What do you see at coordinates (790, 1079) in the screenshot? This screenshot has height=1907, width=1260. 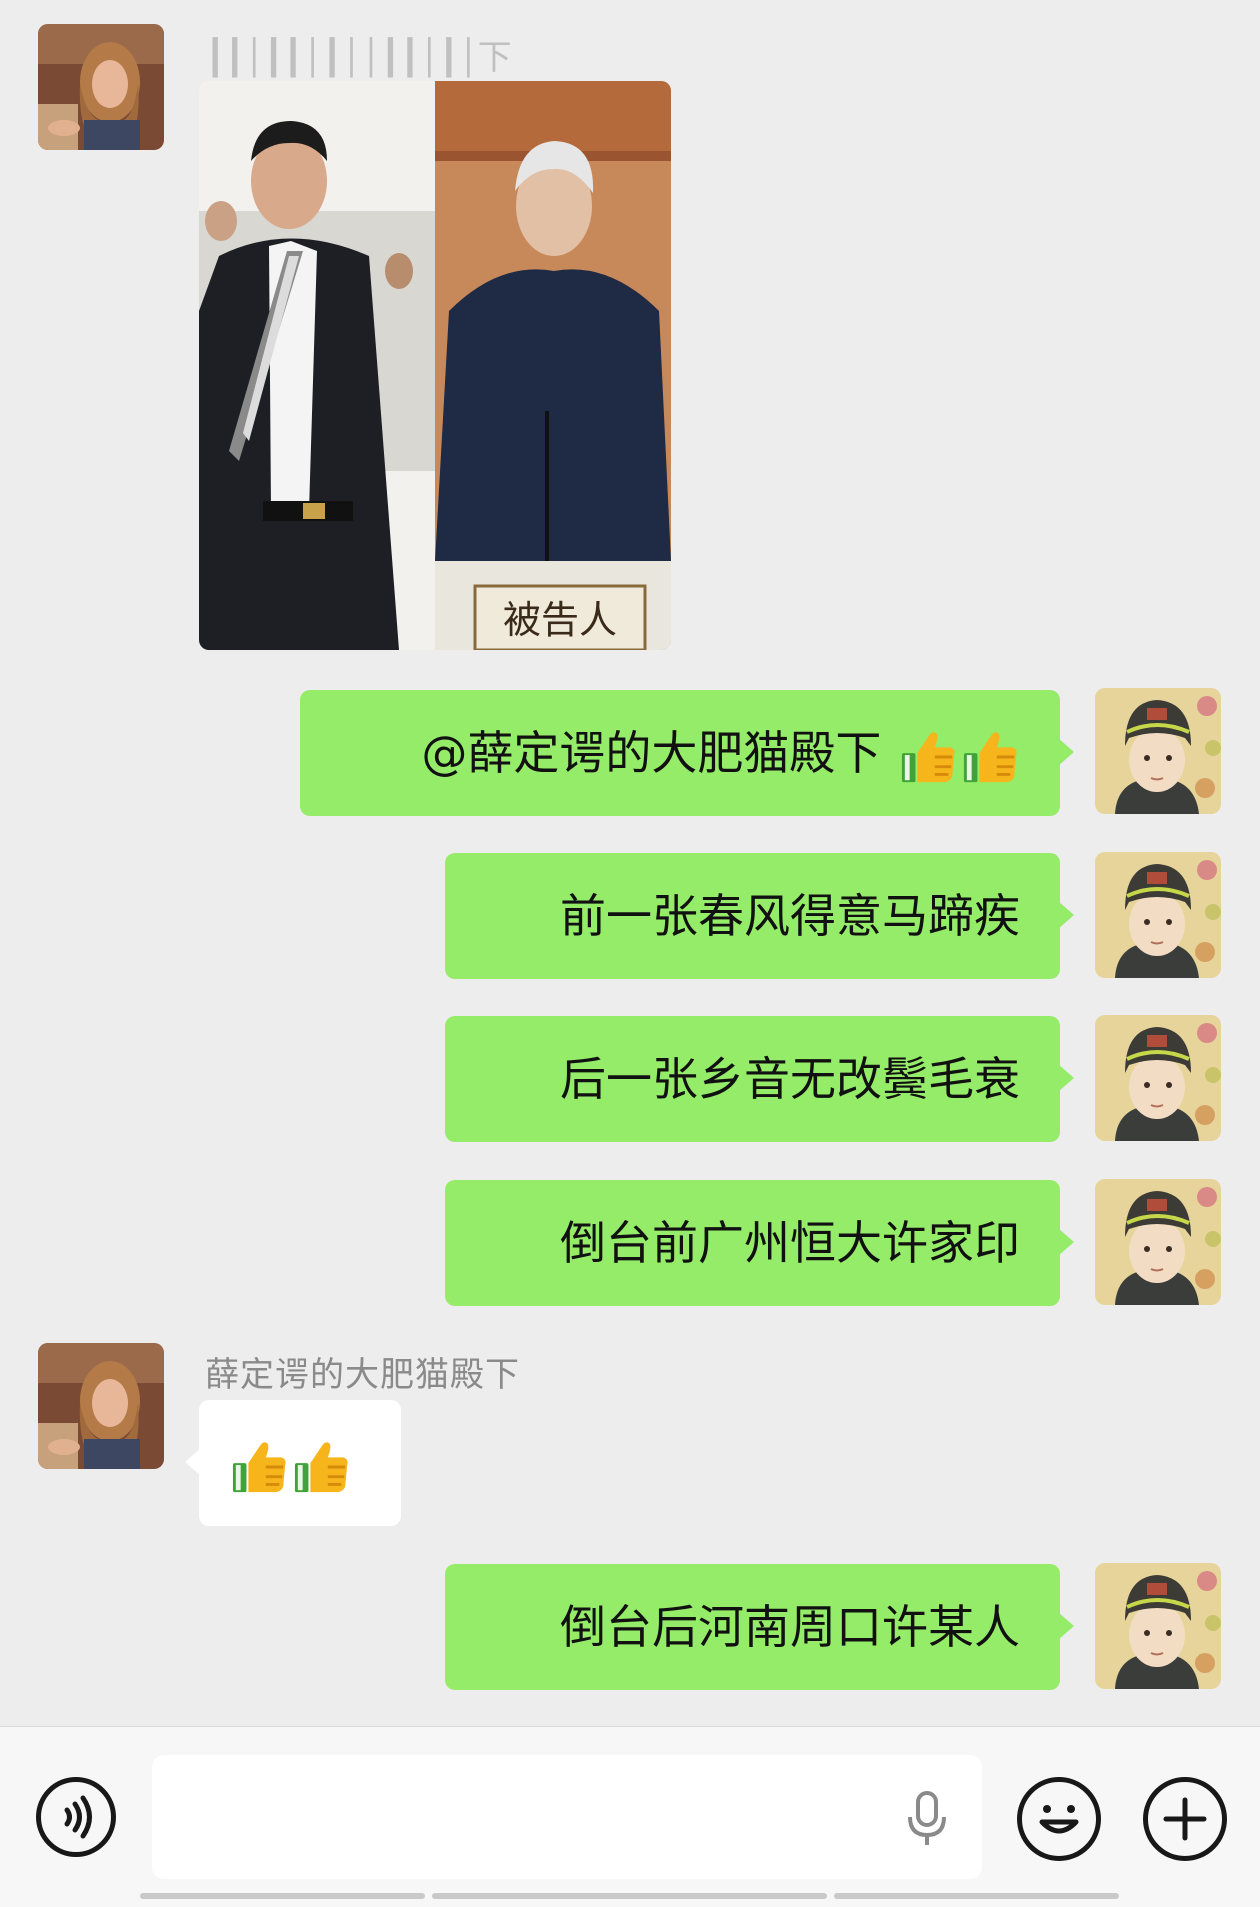 I see `message-text: 后一张乡音无改鬓毛衰` at bounding box center [790, 1079].